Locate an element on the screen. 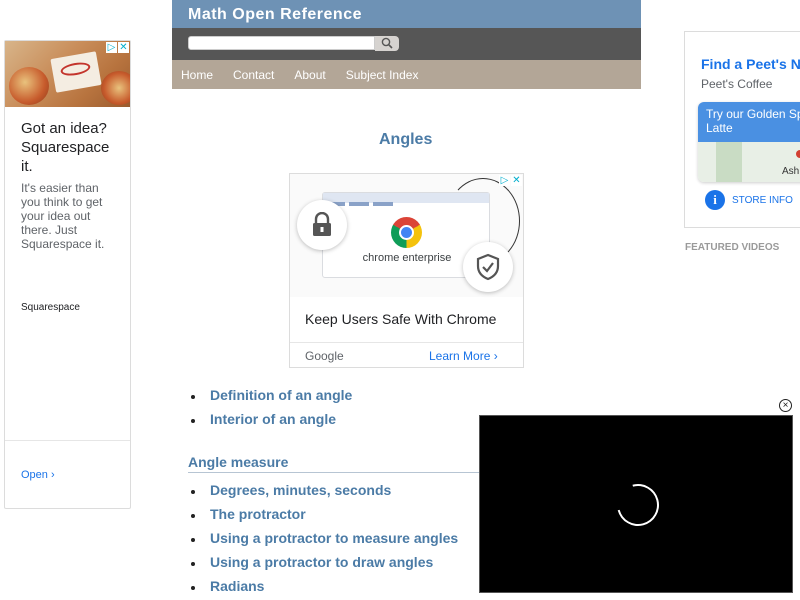 The image size is (800, 600). ad-advertiser: Peet's Coffee is located at coordinates (737, 84).